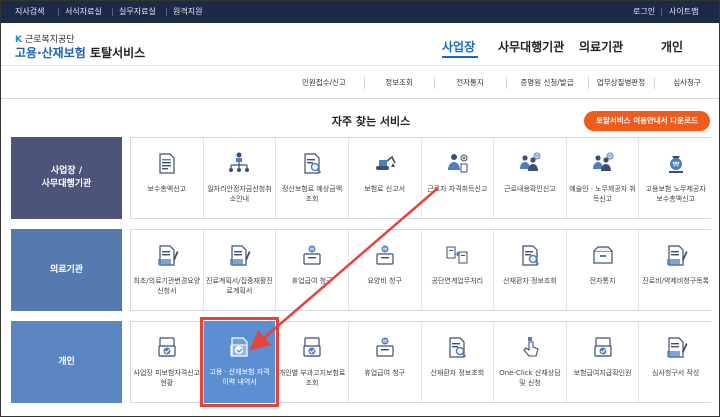 Image resolution: width=720 pixels, height=417 pixels. I want to click on annotation-arrow, so click(344, 269).